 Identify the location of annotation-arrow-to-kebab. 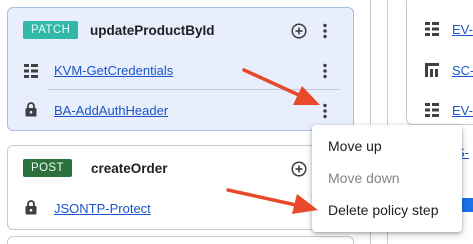
(281, 86).